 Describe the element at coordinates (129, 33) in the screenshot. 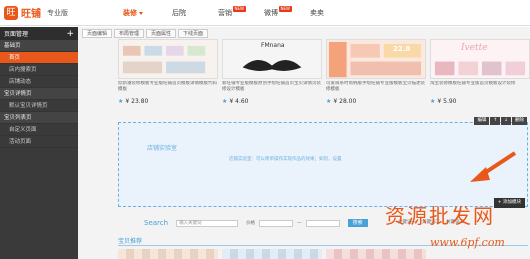

I see `tab-layout: 布局管理` at that location.